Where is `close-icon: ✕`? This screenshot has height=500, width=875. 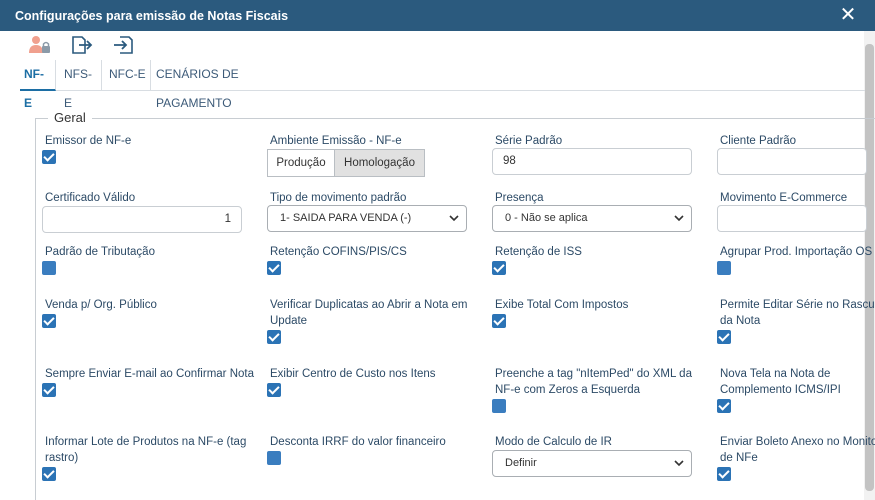
close-icon: ✕ is located at coordinates (848, 15).